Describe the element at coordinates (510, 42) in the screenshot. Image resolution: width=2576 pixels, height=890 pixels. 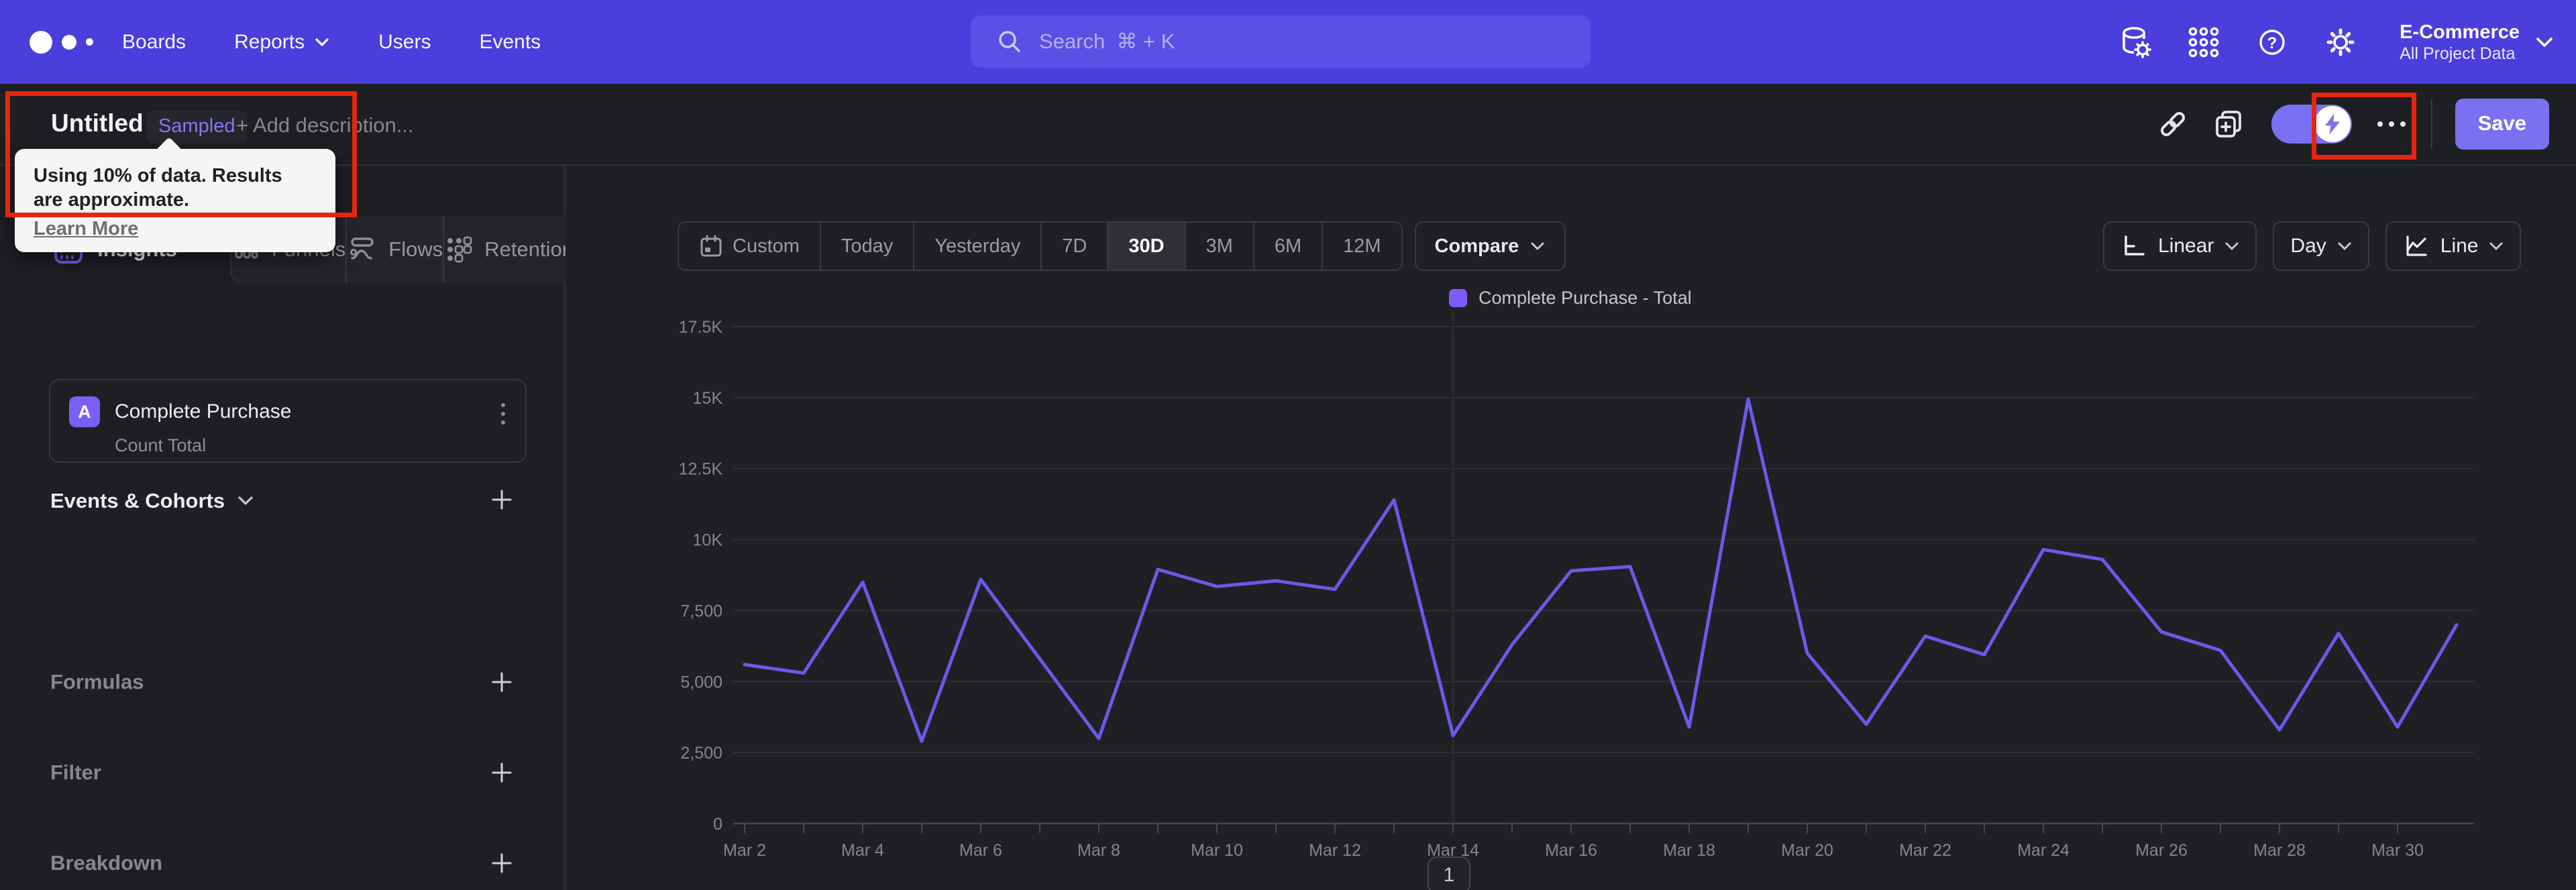
I see `nav-item-events: Events` at that location.